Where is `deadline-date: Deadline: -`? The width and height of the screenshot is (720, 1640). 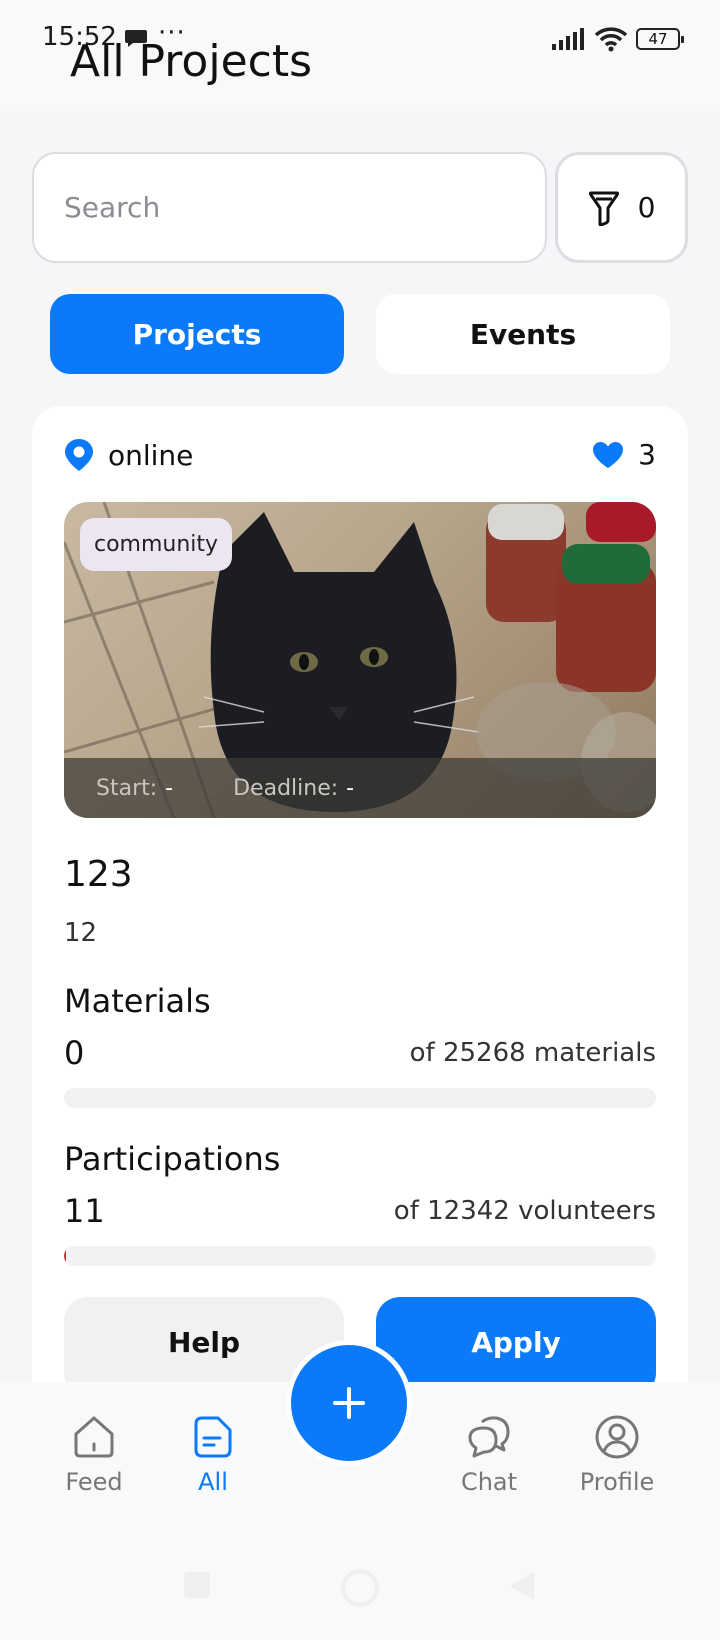 deadline-date: Deadline: - is located at coordinates (293, 788).